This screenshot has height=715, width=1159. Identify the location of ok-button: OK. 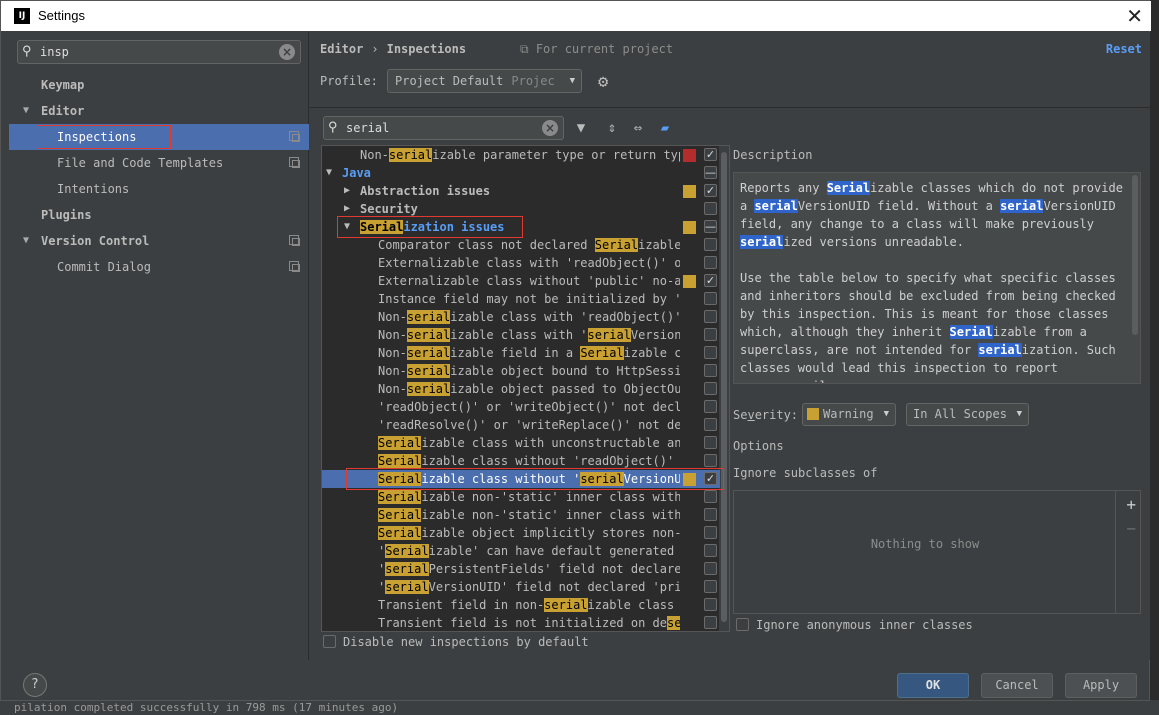
(933, 685).